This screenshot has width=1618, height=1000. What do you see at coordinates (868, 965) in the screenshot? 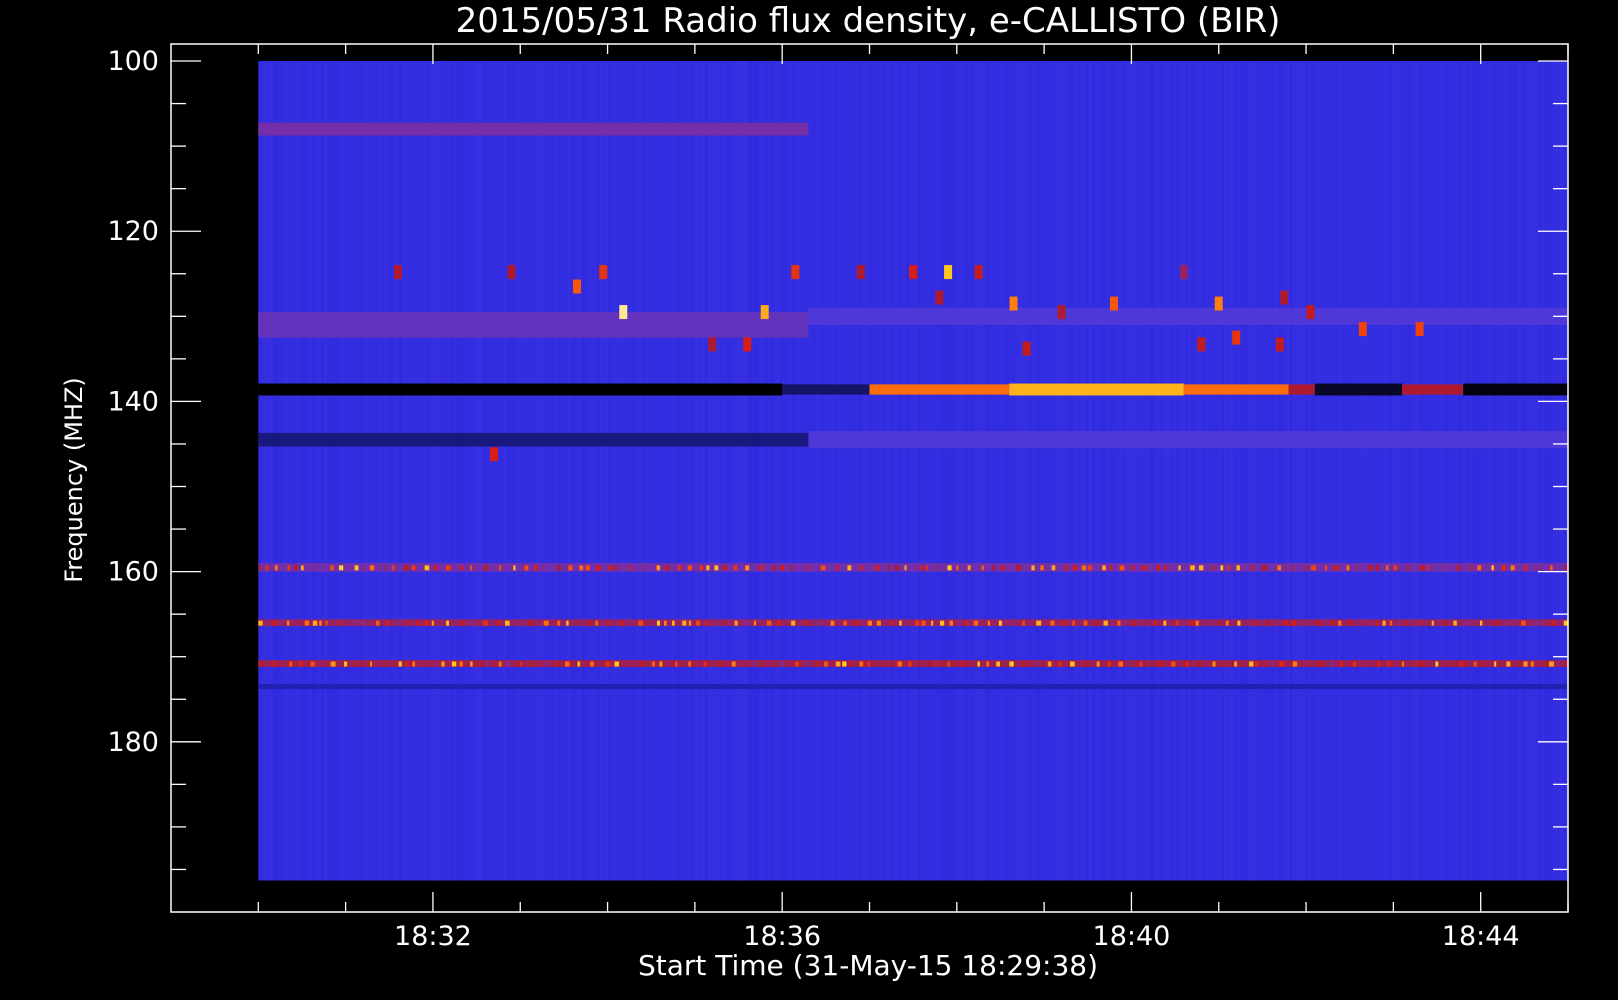
I see `x-axis-label: Start Time (31-May-15 18:29:38)` at bounding box center [868, 965].